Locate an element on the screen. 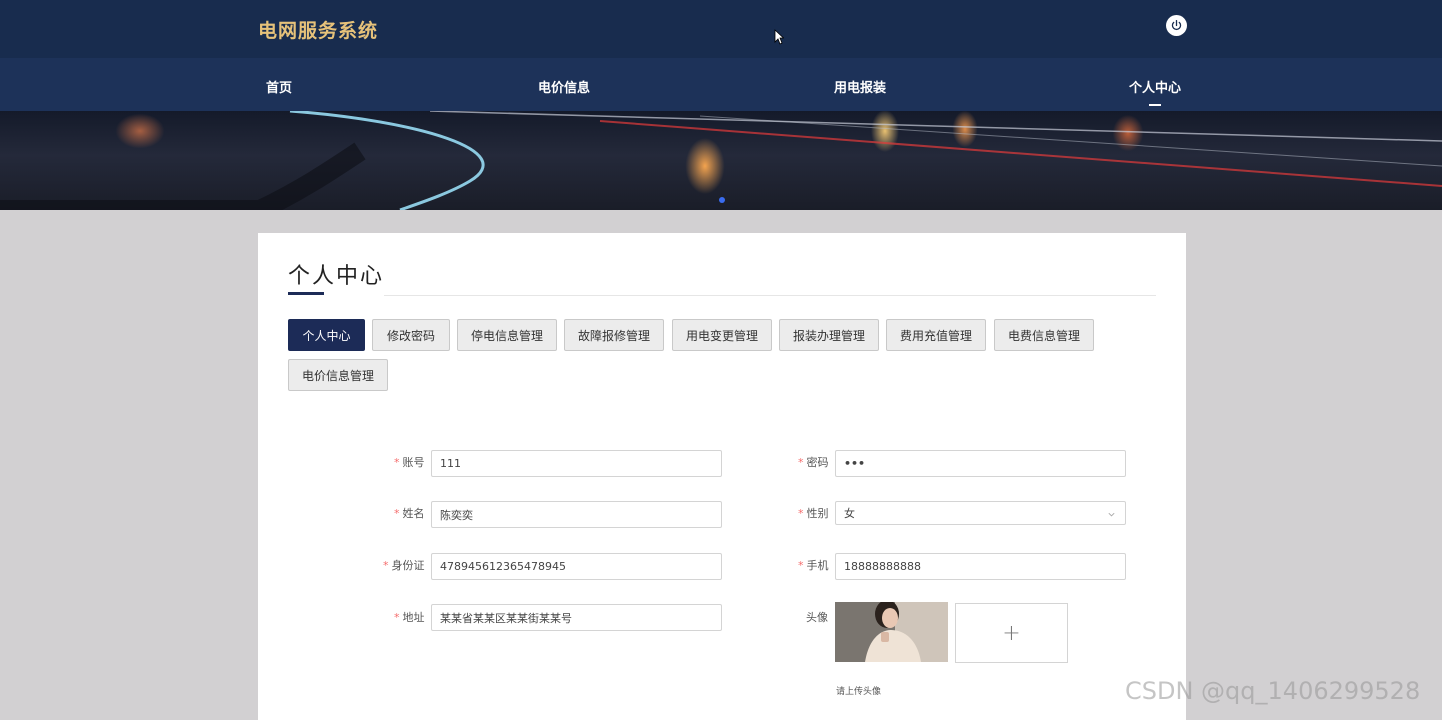 The image size is (1442, 720). banner-image is located at coordinates (721, 160).